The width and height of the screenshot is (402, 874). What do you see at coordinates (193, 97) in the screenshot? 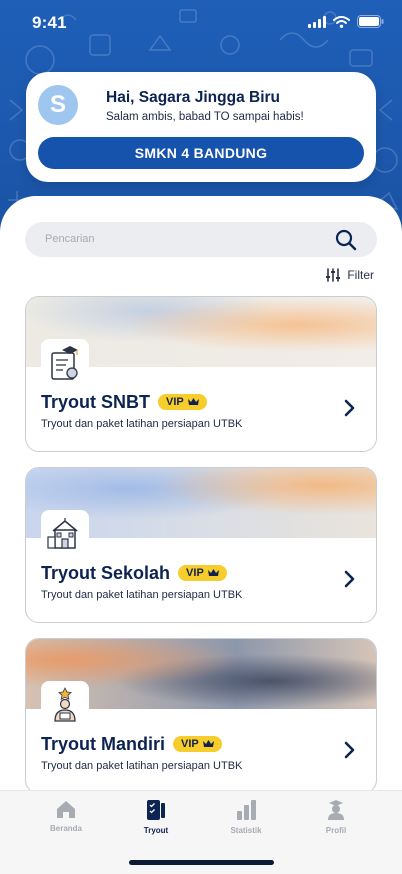
I see `greeting-text: Hai, Sagara Jingga Biru` at bounding box center [193, 97].